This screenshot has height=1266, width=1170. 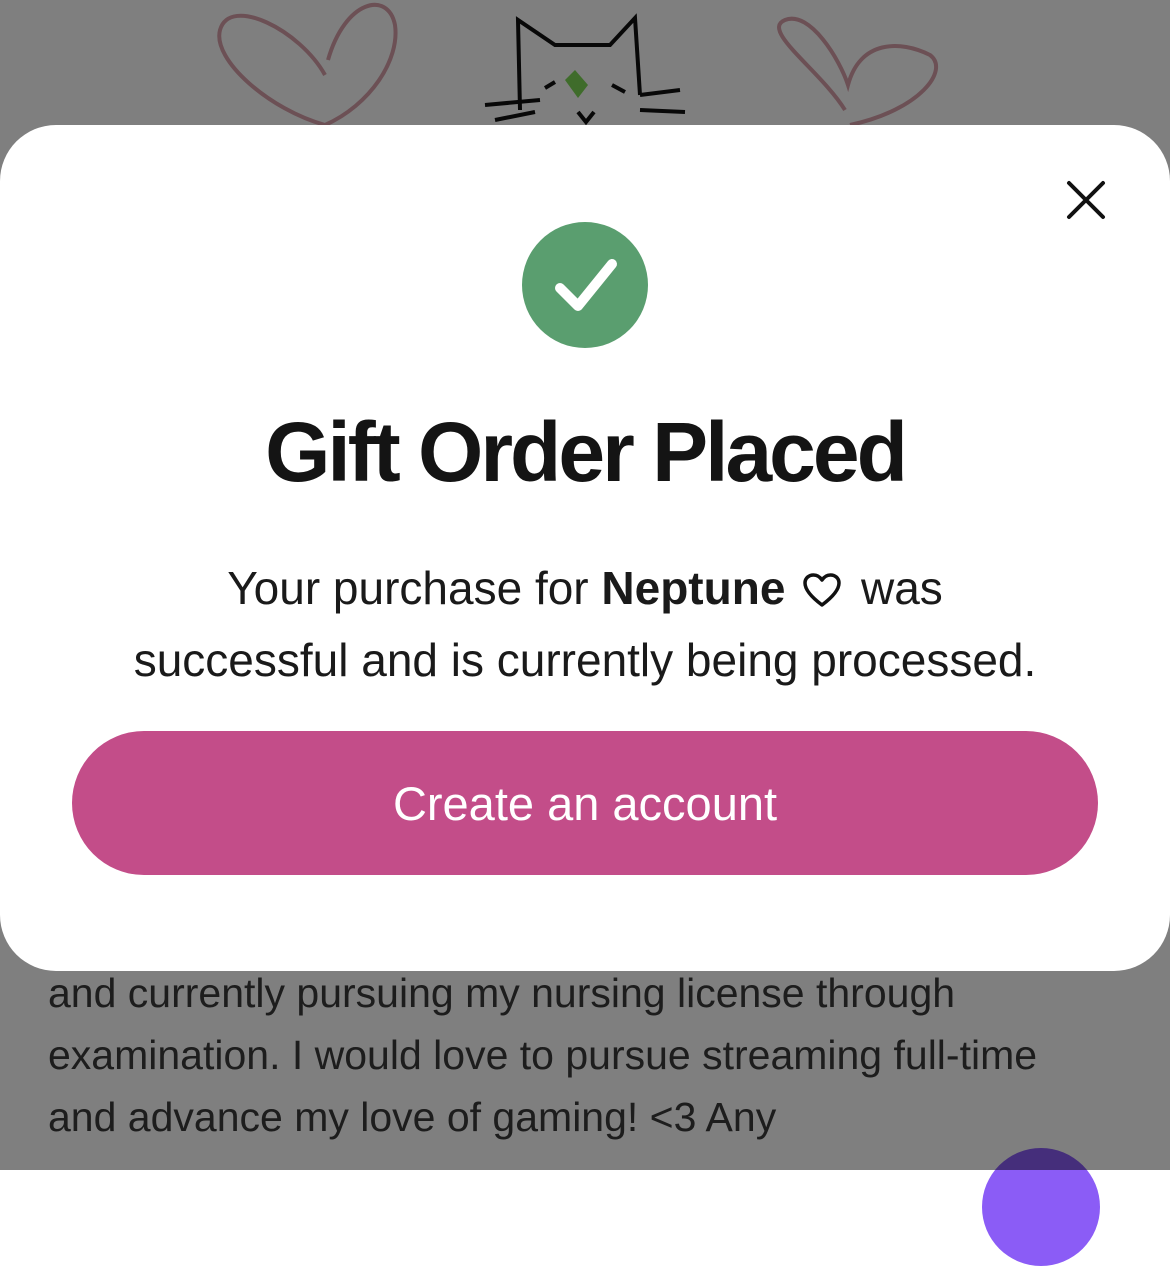 I want to click on close-icon, so click(x=1086, y=200).